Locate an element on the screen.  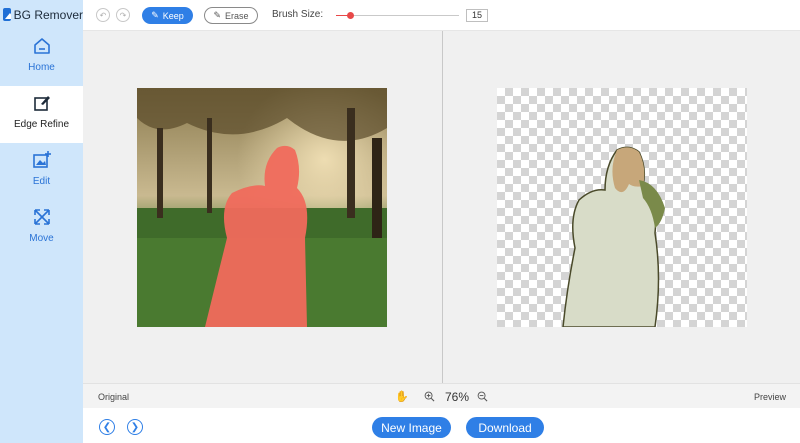
sidebar: BG Remover Home Edge Refine Edit Move is located at coordinates (41, 221).